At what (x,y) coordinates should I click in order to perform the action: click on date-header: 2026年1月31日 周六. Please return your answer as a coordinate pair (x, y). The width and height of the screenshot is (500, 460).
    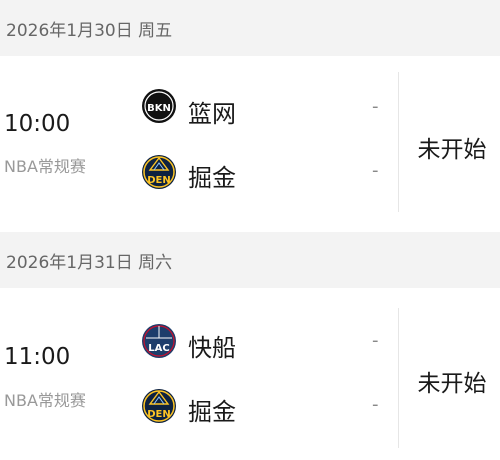
    Looking at the image, I should click on (250, 260).